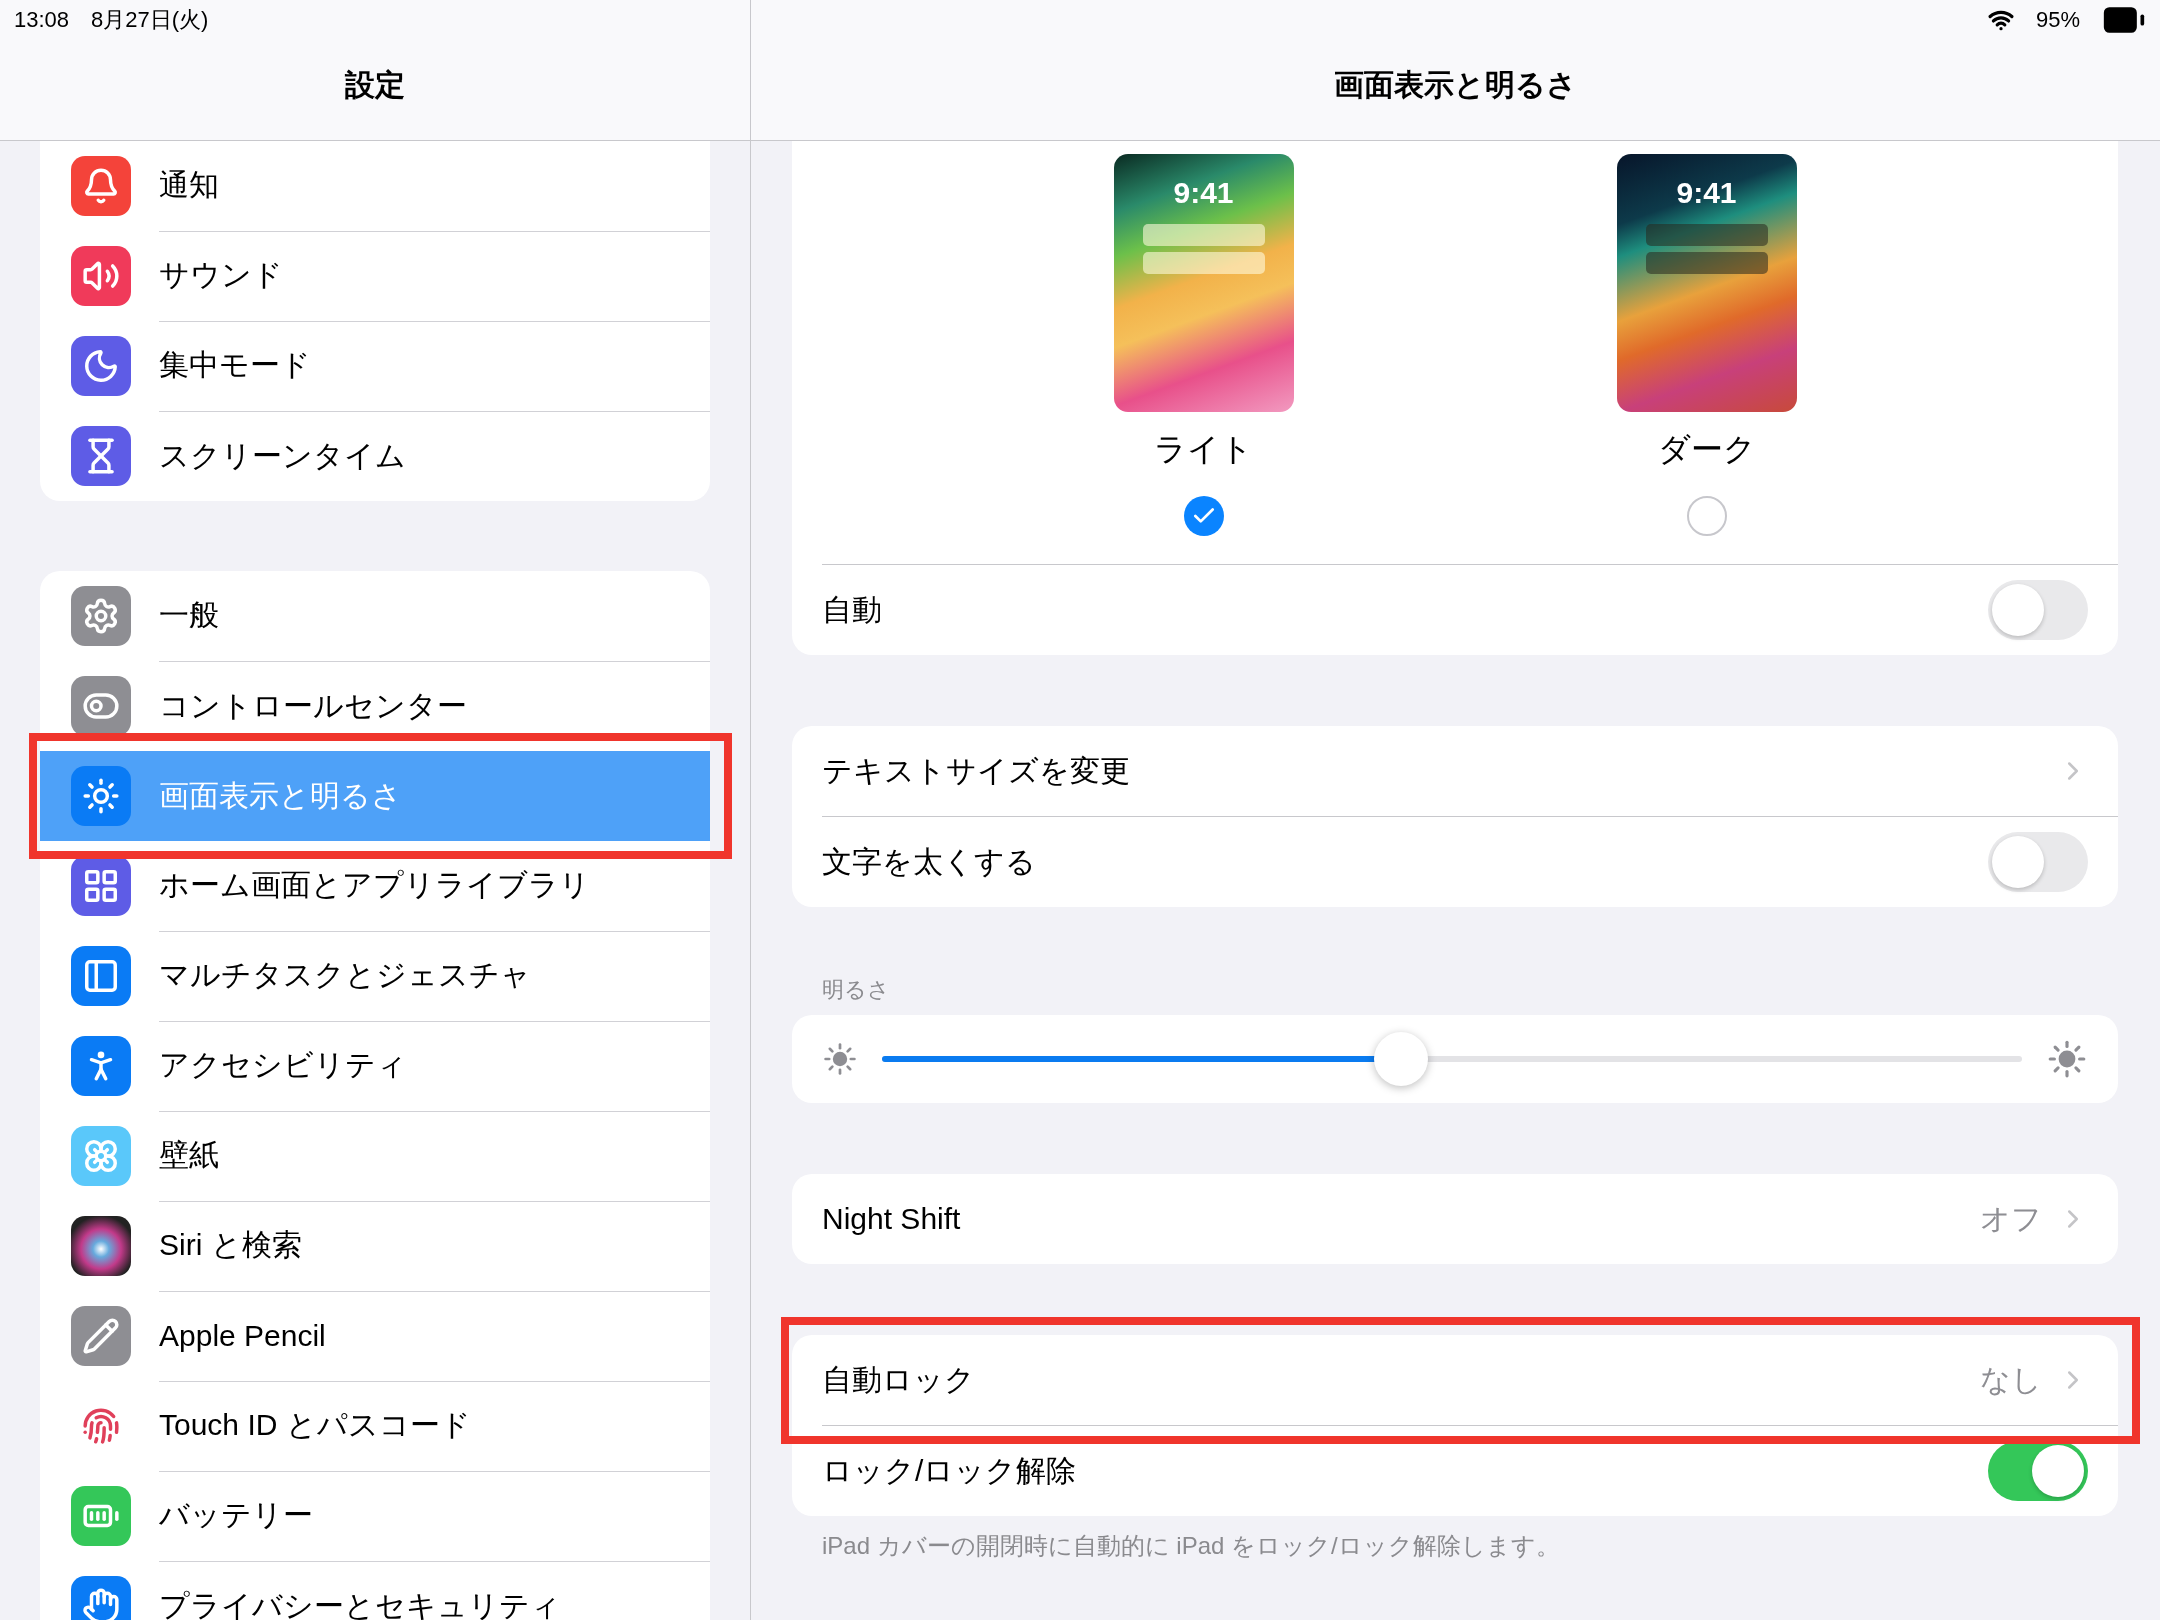 The width and height of the screenshot is (2160, 1620). What do you see at coordinates (101, 366) in the screenshot?
I see `moon-icon` at bounding box center [101, 366].